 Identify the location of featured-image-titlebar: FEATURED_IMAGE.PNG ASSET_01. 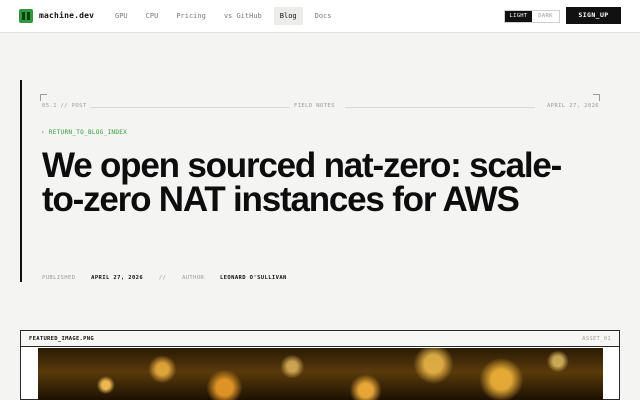
(320, 339).